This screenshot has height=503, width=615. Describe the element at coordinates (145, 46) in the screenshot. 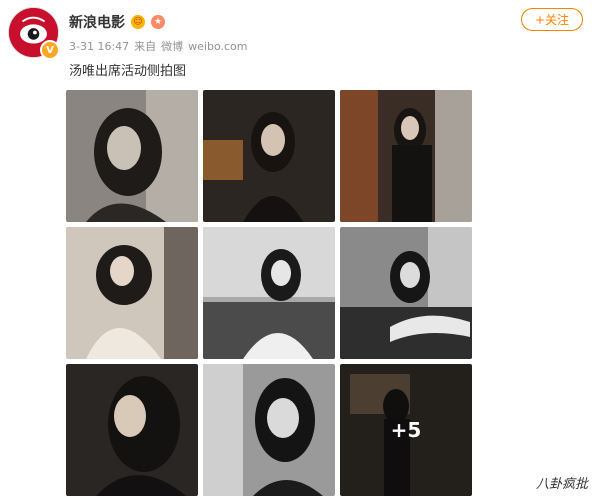

I see `source-prefix: 来自` at that location.